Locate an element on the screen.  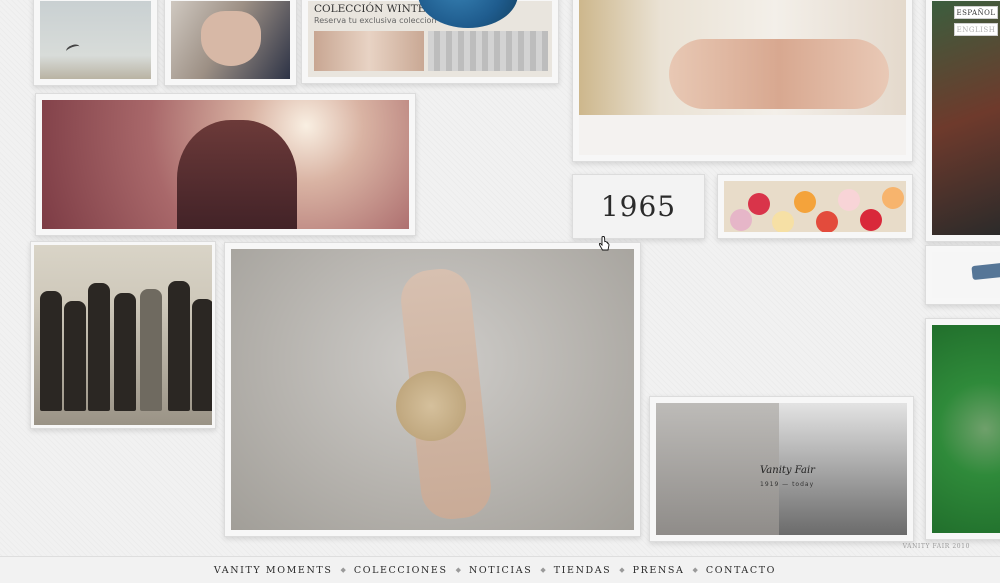
nav-link-tiendas: TIENDAS is located at coordinates (583, 570).